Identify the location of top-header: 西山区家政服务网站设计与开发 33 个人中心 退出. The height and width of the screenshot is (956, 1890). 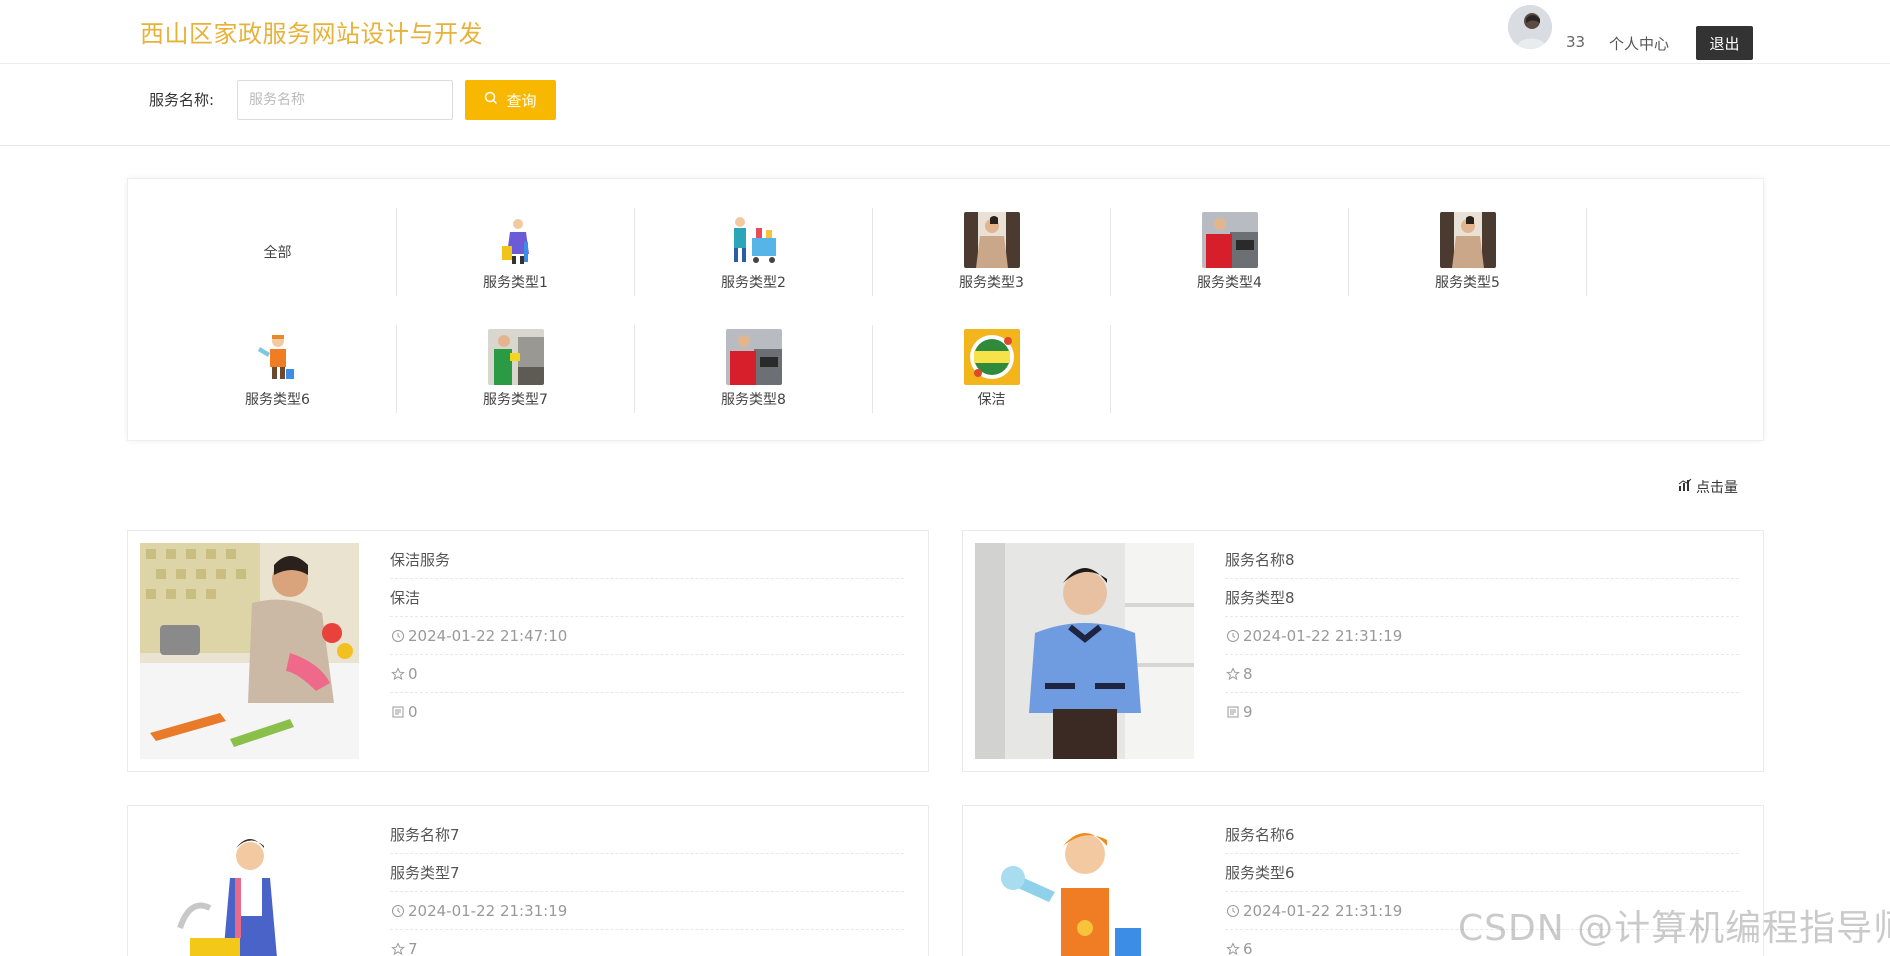
(945, 32).